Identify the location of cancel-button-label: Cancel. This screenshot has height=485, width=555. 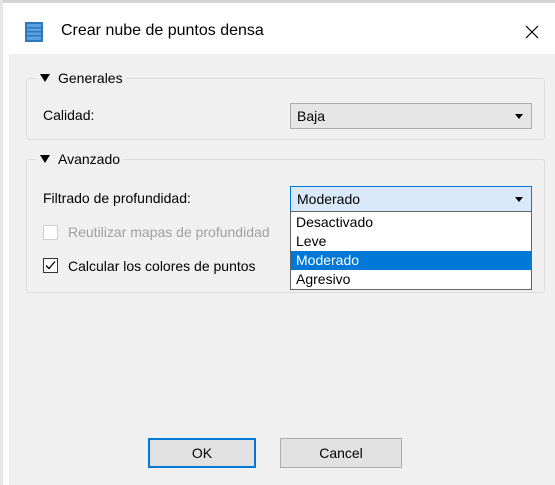
(341, 453).